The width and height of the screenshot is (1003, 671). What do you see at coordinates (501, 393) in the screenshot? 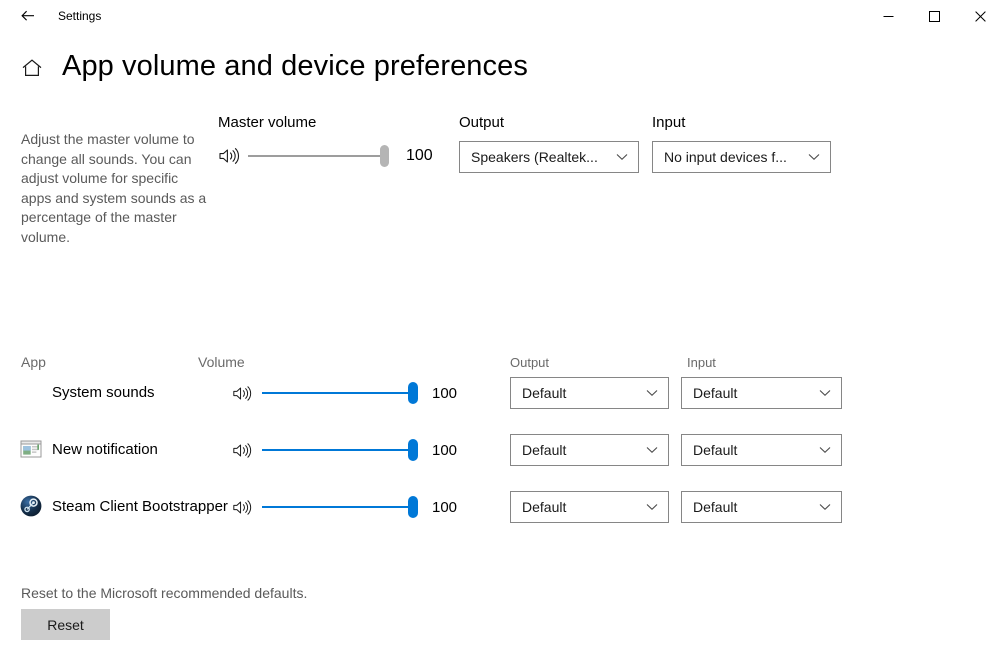
I see `table-row: System sounds 100 Default Default` at bounding box center [501, 393].